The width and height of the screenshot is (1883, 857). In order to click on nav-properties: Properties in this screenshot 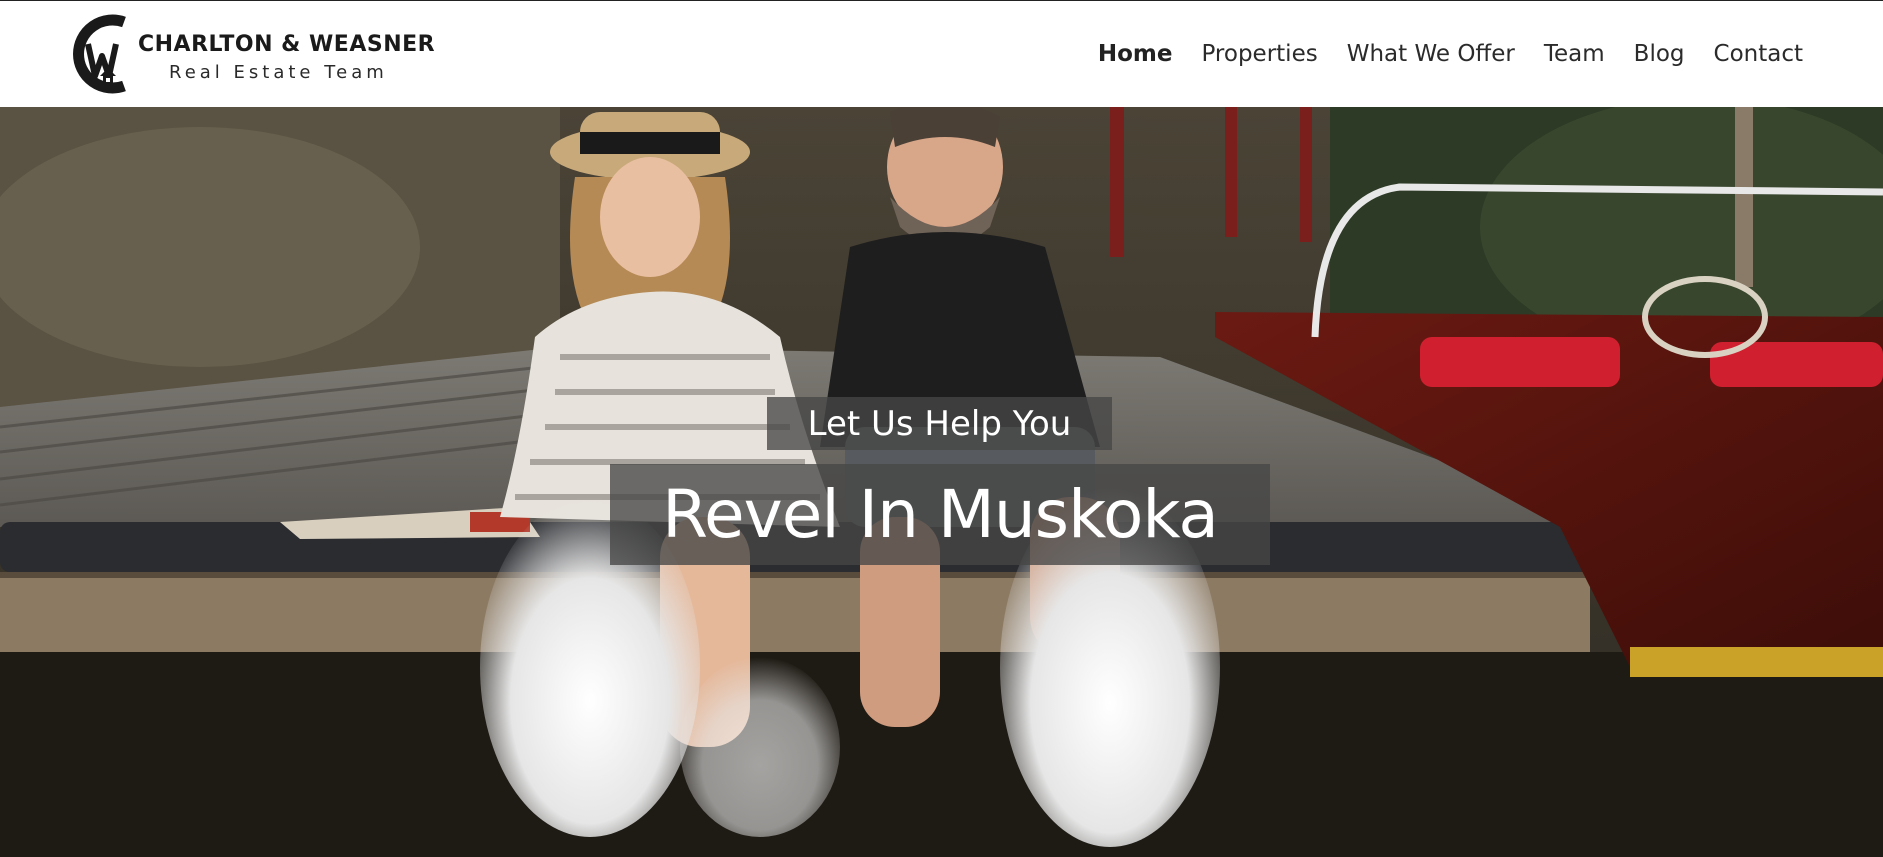, I will do `click(1259, 54)`.